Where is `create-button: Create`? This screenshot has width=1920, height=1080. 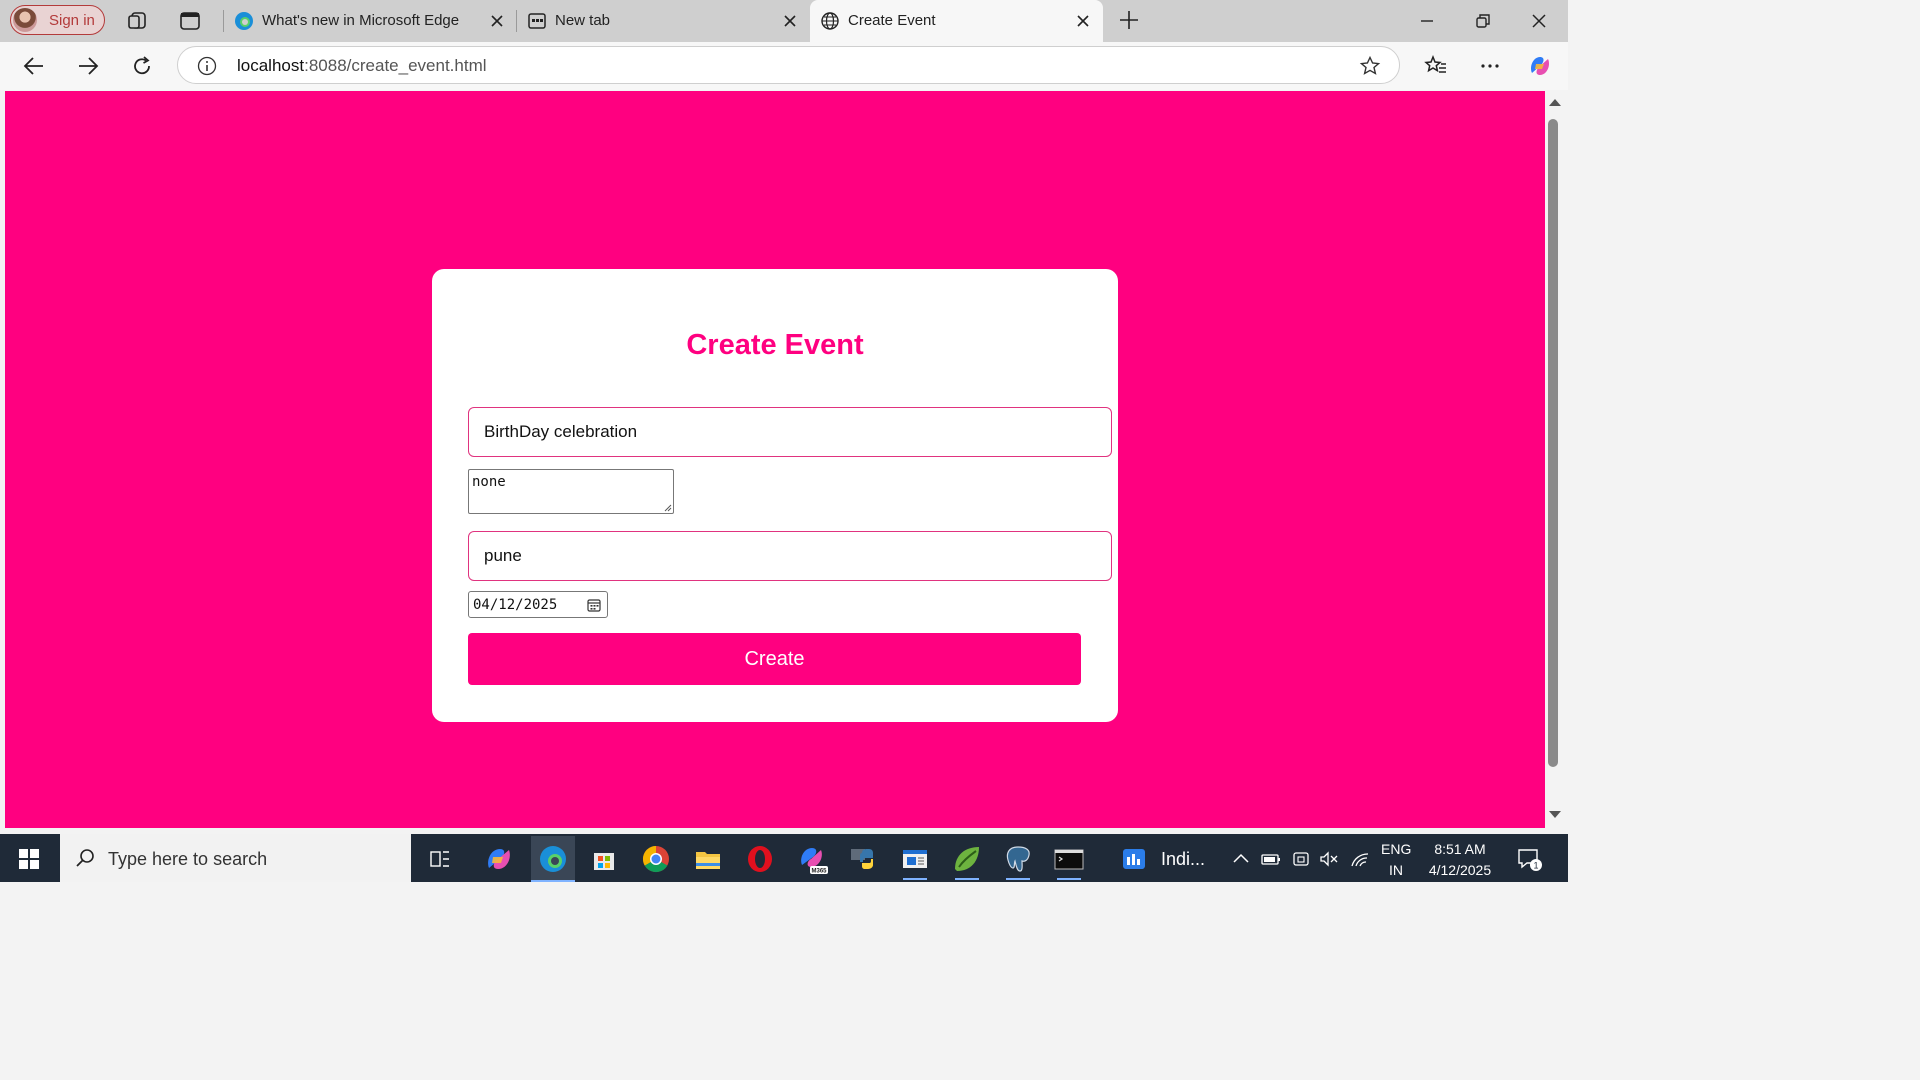 create-button: Create is located at coordinates (774, 659).